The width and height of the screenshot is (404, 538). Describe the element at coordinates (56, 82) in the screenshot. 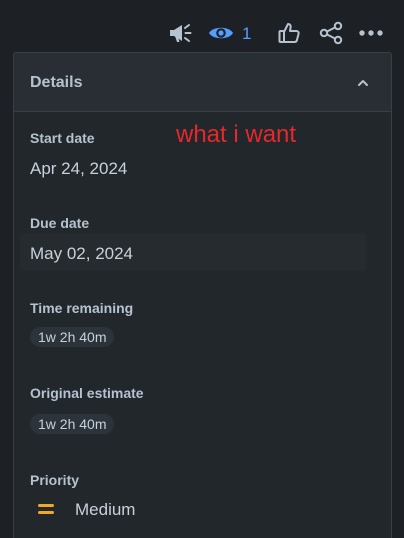

I see `details-title: Details` at that location.